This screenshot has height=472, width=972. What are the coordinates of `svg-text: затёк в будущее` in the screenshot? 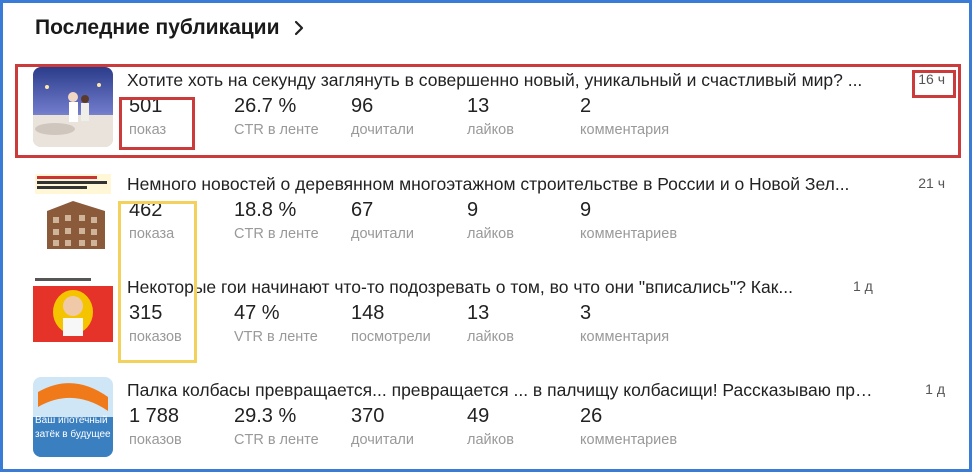 It's located at (73, 434).